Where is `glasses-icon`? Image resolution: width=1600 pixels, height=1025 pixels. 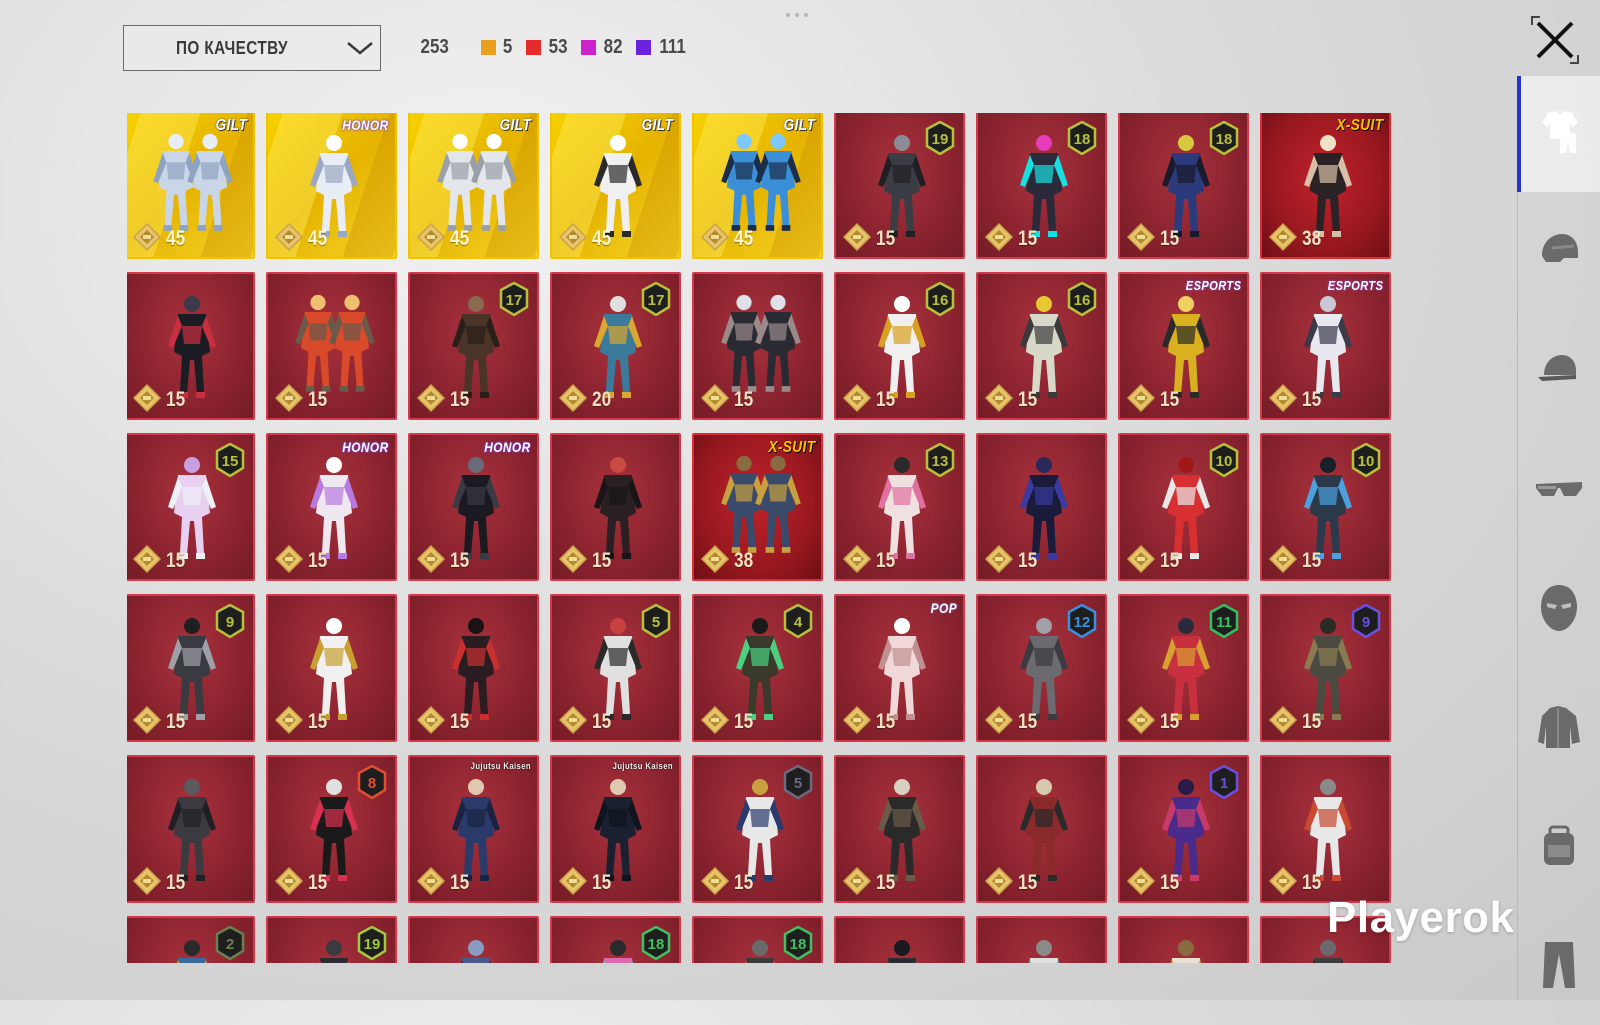
glasses-icon is located at coordinates (1559, 491).